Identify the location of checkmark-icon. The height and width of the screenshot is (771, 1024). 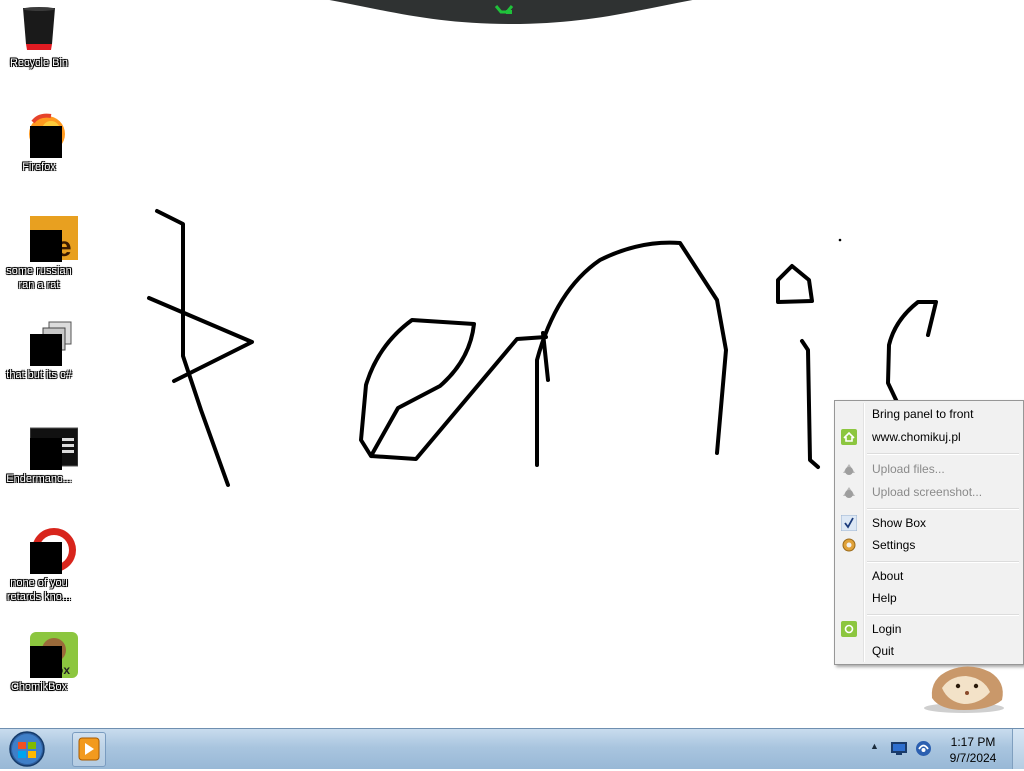
(849, 523).